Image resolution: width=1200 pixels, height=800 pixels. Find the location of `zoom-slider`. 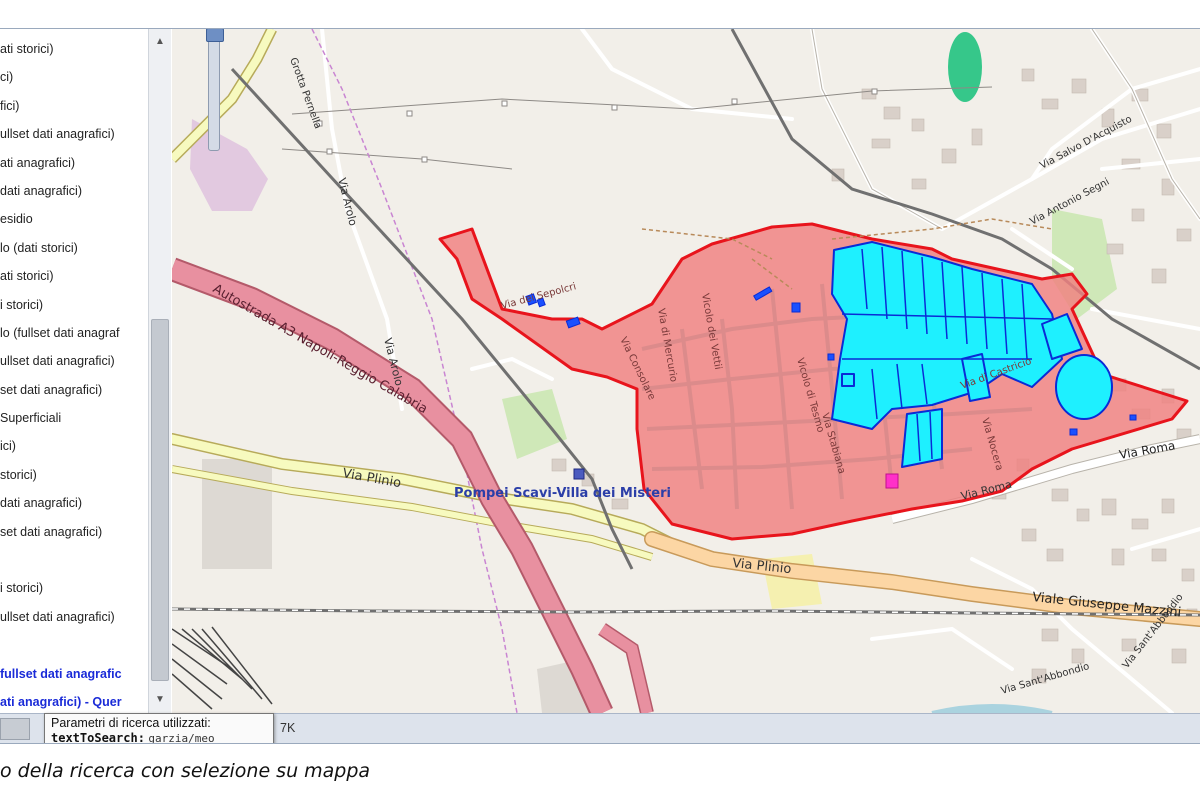

zoom-slider is located at coordinates (215, 90).